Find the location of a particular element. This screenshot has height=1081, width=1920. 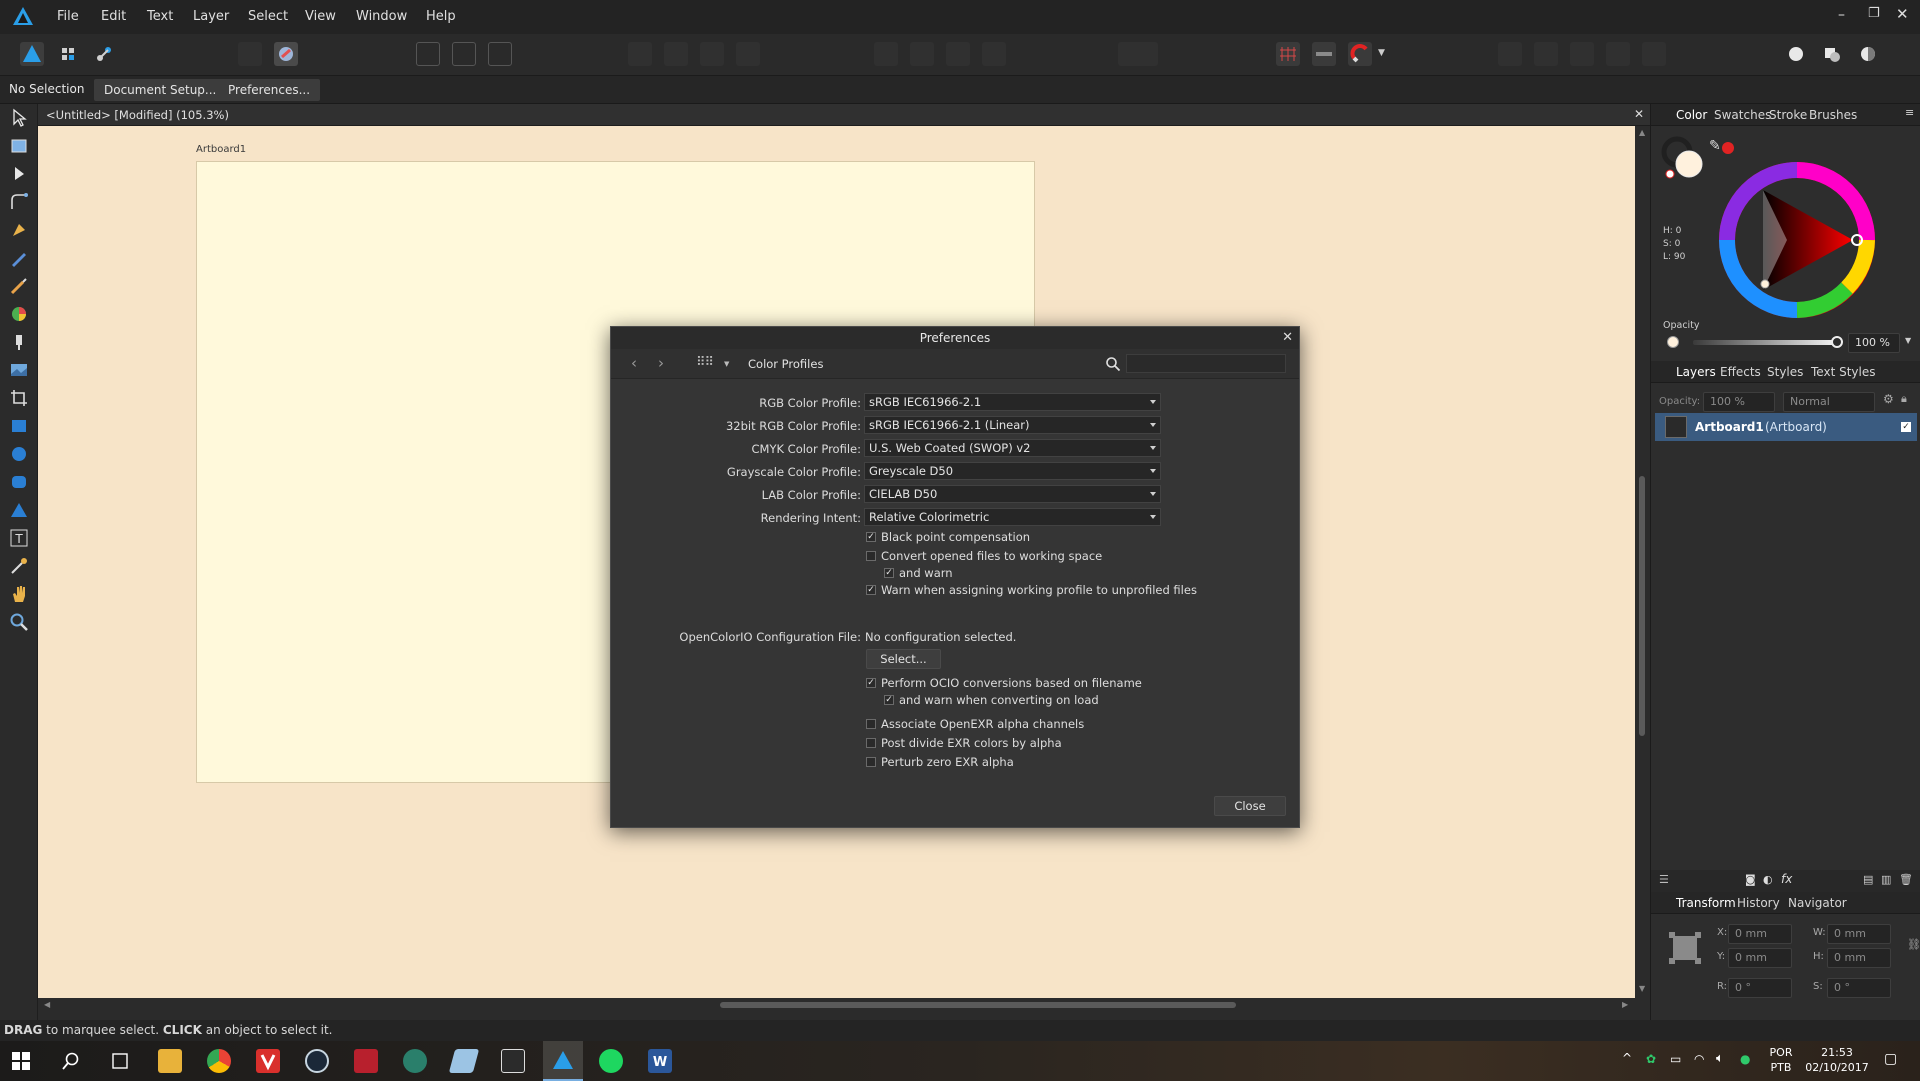

tab-swatches: Swatches is located at coordinates (1742, 115).